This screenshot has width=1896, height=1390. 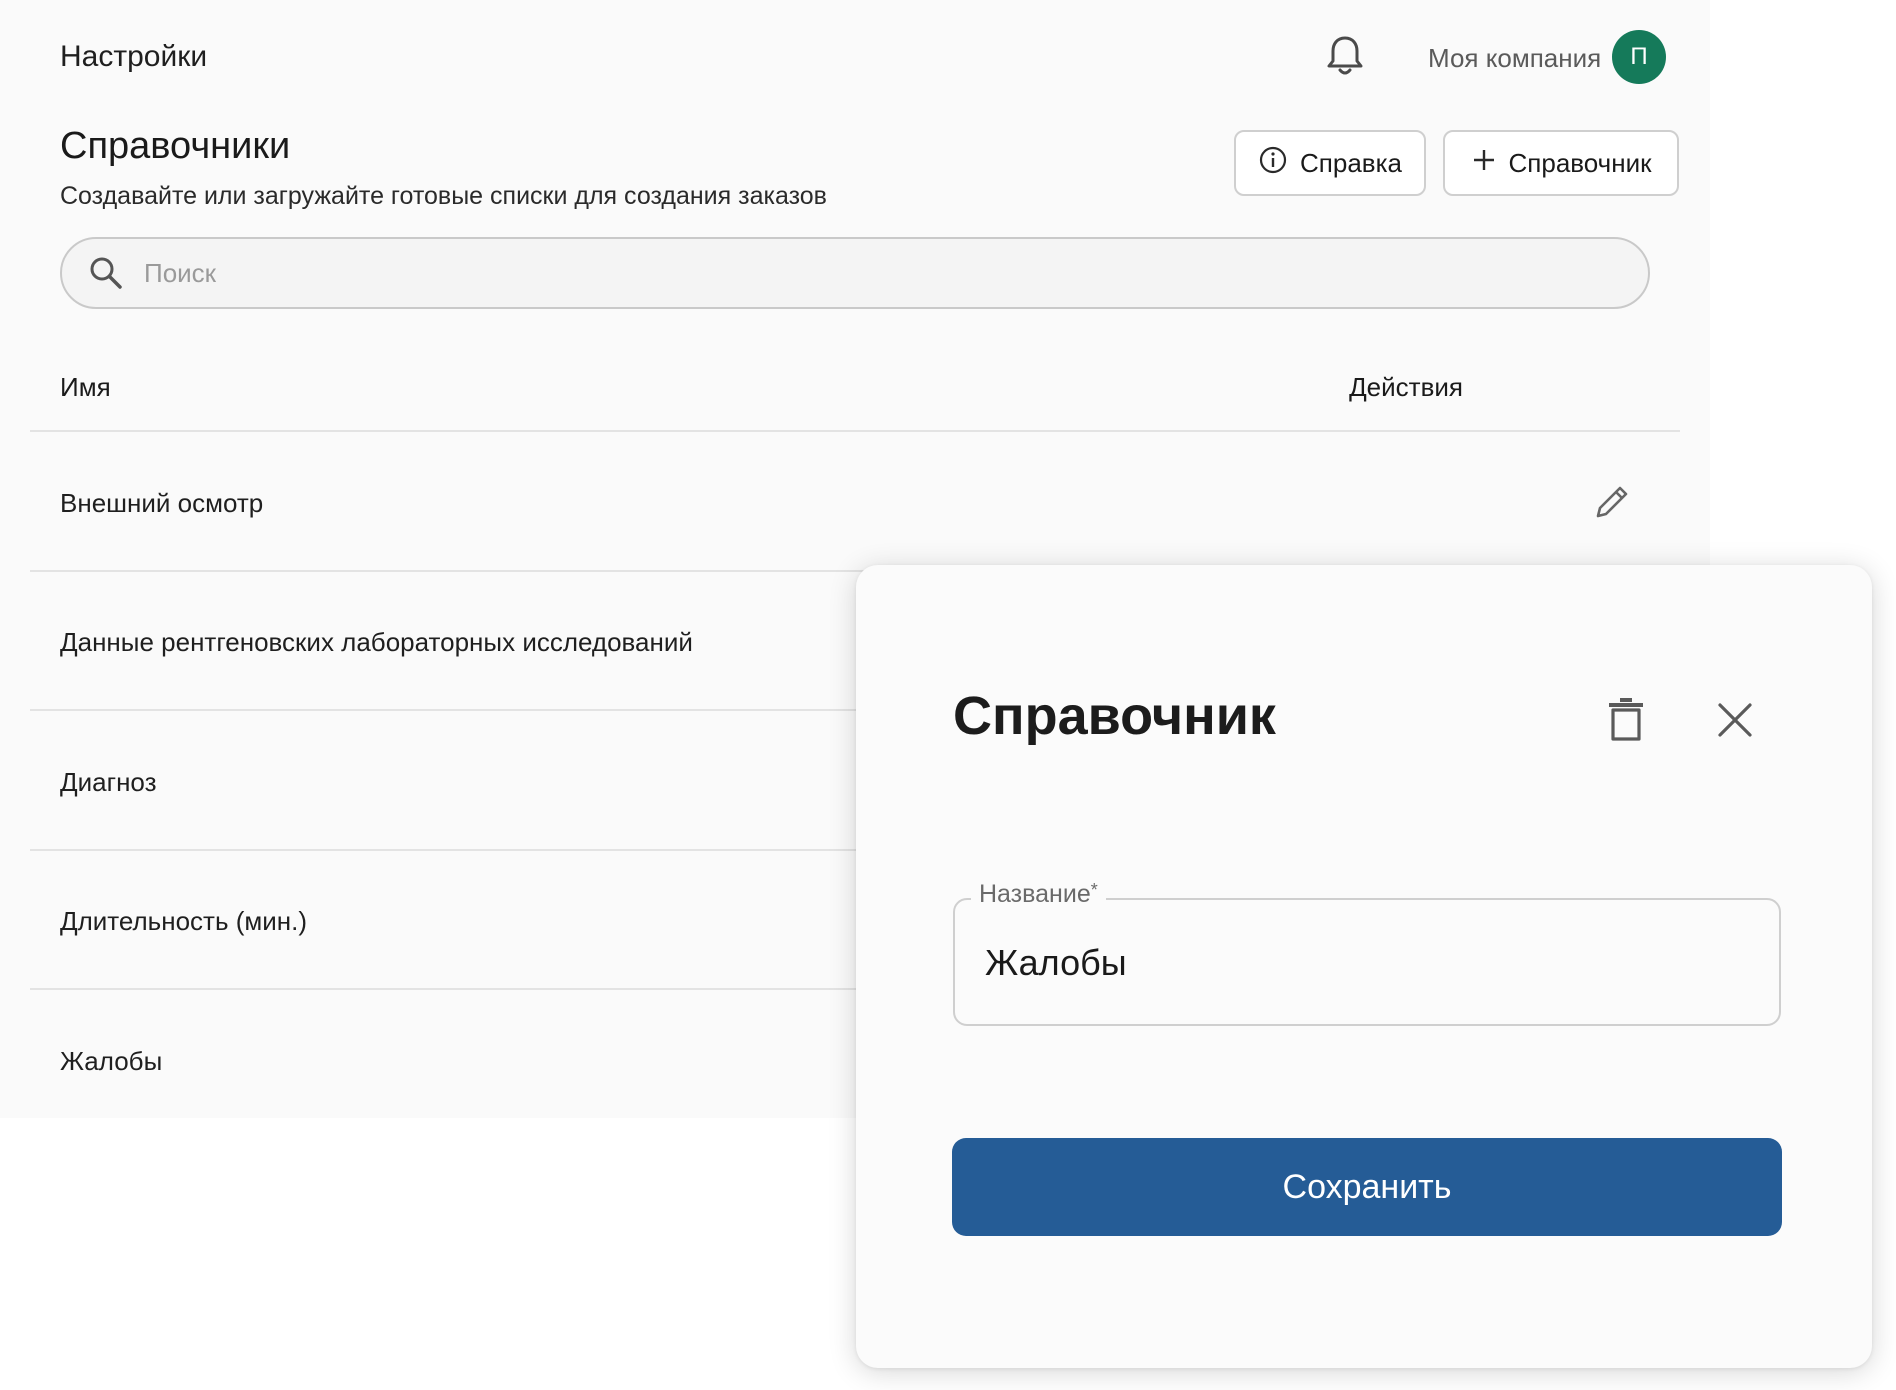 What do you see at coordinates (1484, 163) in the screenshot?
I see `plus-icon` at bounding box center [1484, 163].